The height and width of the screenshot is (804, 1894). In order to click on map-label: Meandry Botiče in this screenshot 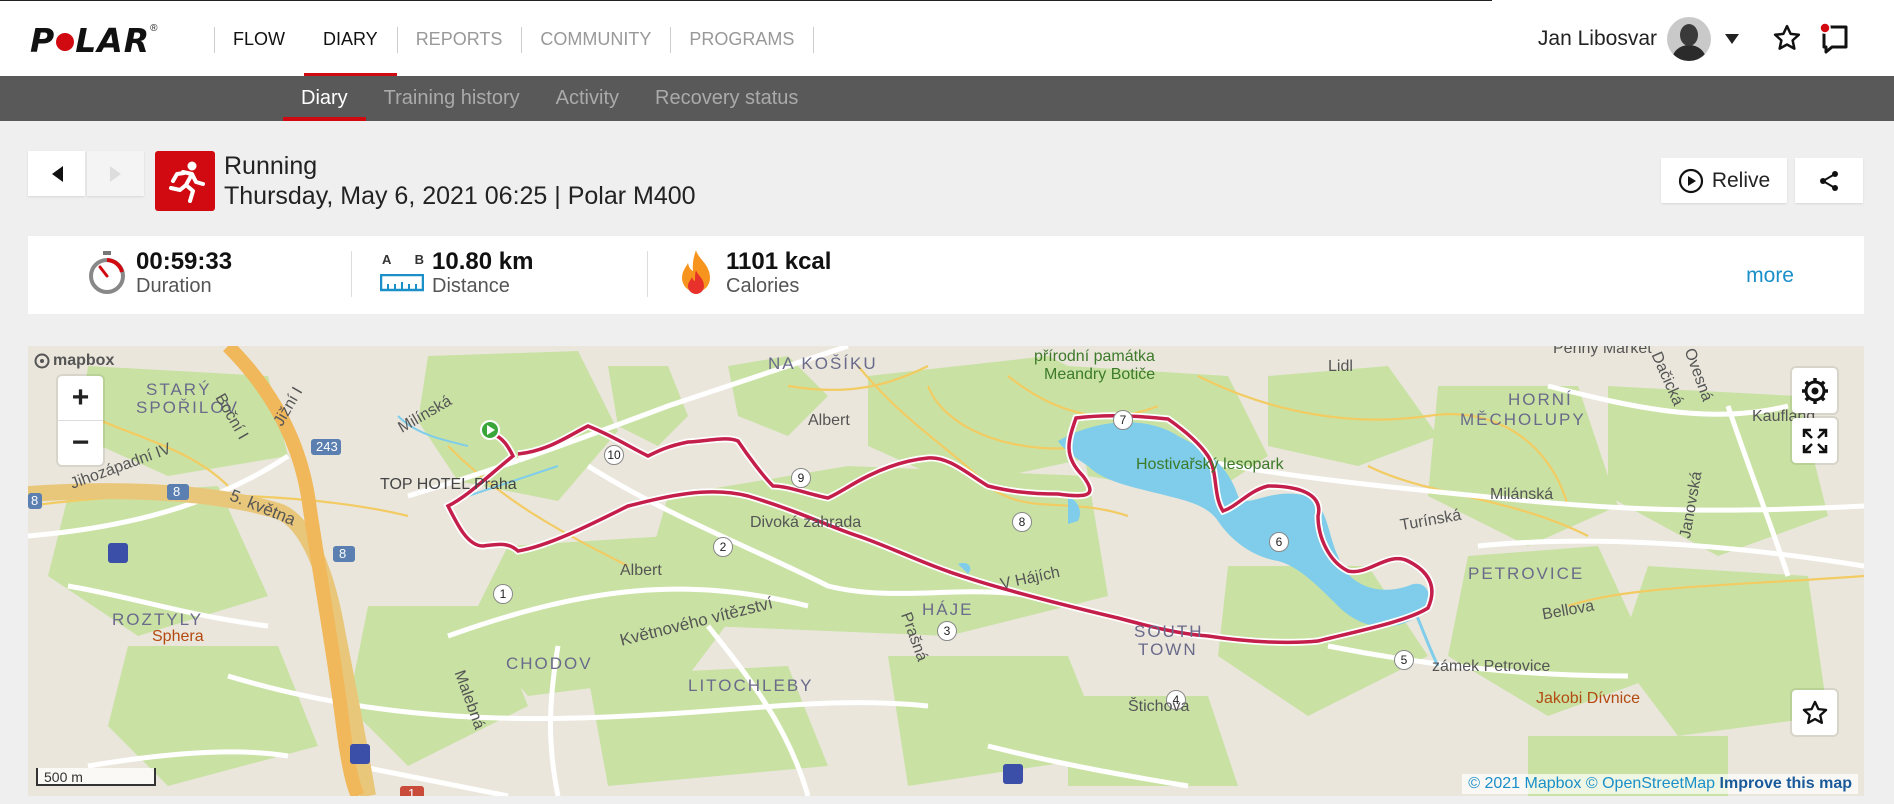, I will do `click(1100, 374)`.